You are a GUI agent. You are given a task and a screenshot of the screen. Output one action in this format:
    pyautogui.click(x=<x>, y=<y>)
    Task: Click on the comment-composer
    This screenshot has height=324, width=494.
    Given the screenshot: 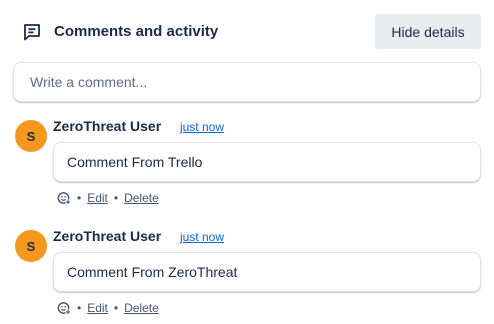 What is the action you would take?
    pyautogui.click(x=247, y=82)
    